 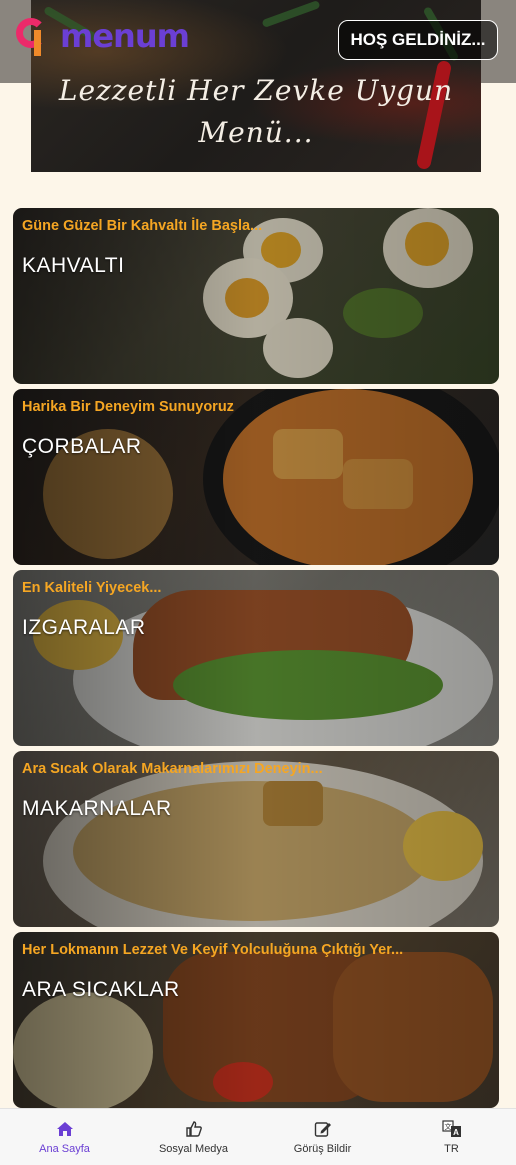 What do you see at coordinates (256, 90) in the screenshot?
I see `hero-slogan-line1: Lezzetli Her Zevke Uygun` at bounding box center [256, 90].